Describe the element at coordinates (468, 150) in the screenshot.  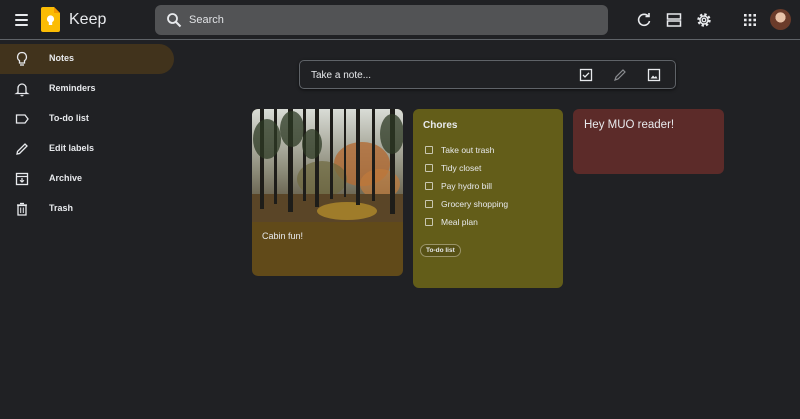
I see `checklist-item-label: Take out trash` at that location.